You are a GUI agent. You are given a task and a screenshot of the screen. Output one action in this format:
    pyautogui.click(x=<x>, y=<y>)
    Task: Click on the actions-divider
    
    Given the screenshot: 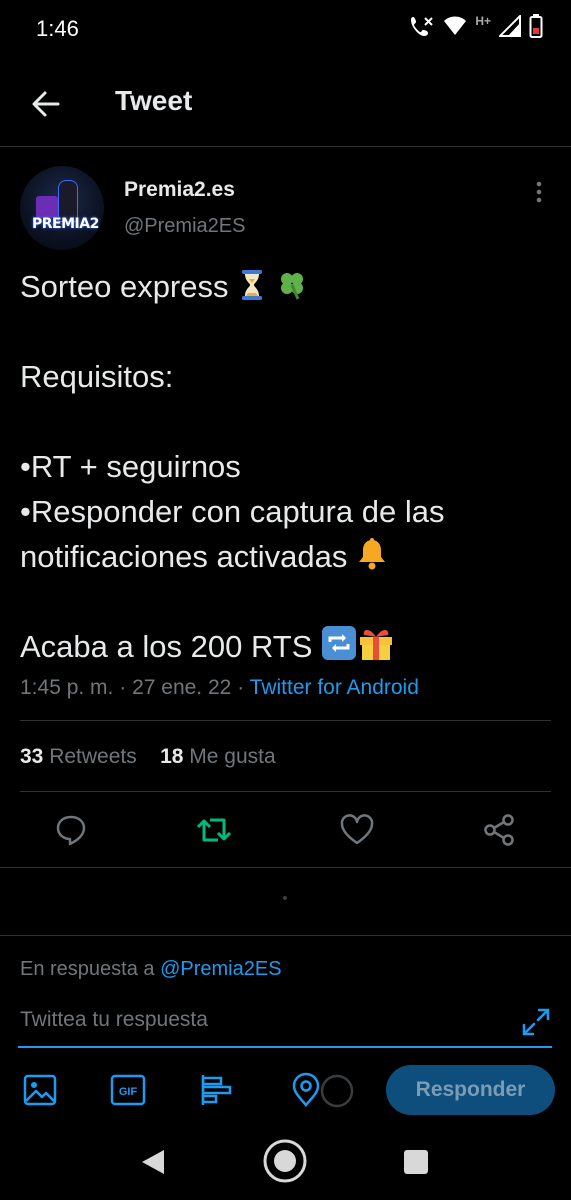 What is the action you would take?
    pyautogui.click(x=285, y=867)
    